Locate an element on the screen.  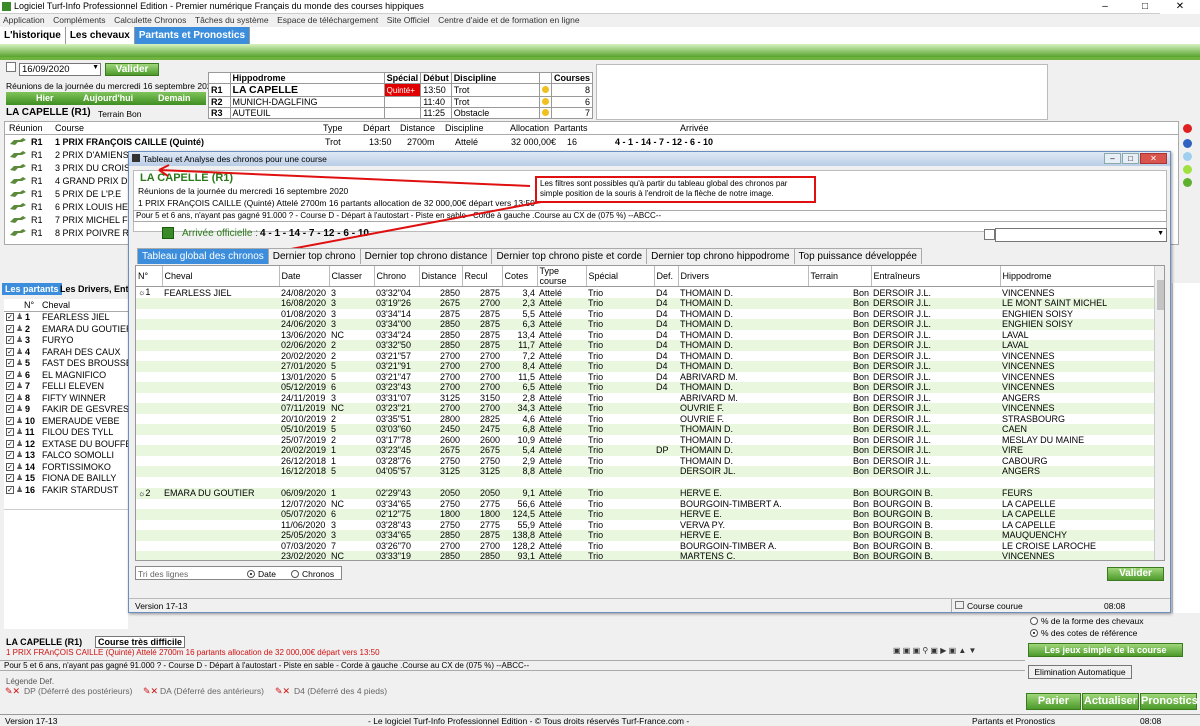
pronostics-button: Pronostics is located at coordinates (1169, 701).